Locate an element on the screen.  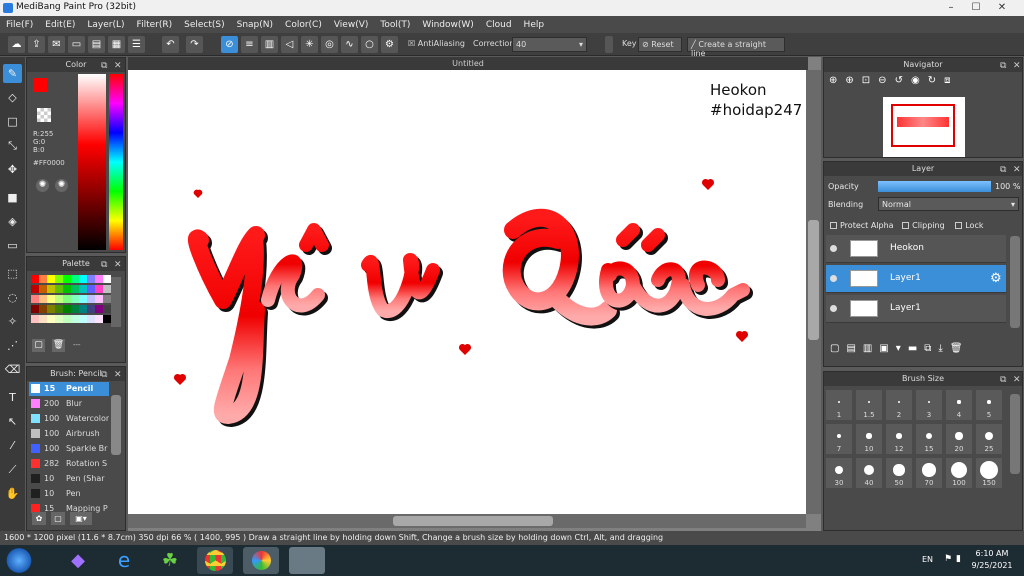
correction-slider is located at coordinates (609, 44).